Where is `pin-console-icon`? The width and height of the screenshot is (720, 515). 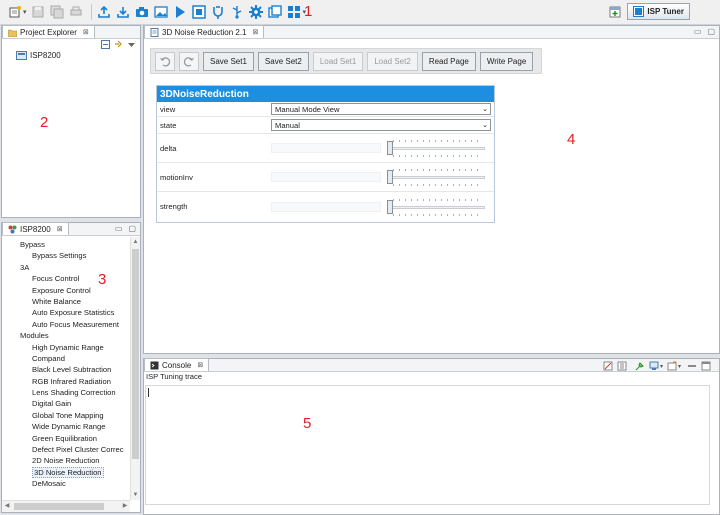
pin-console-icon is located at coordinates (640, 366).